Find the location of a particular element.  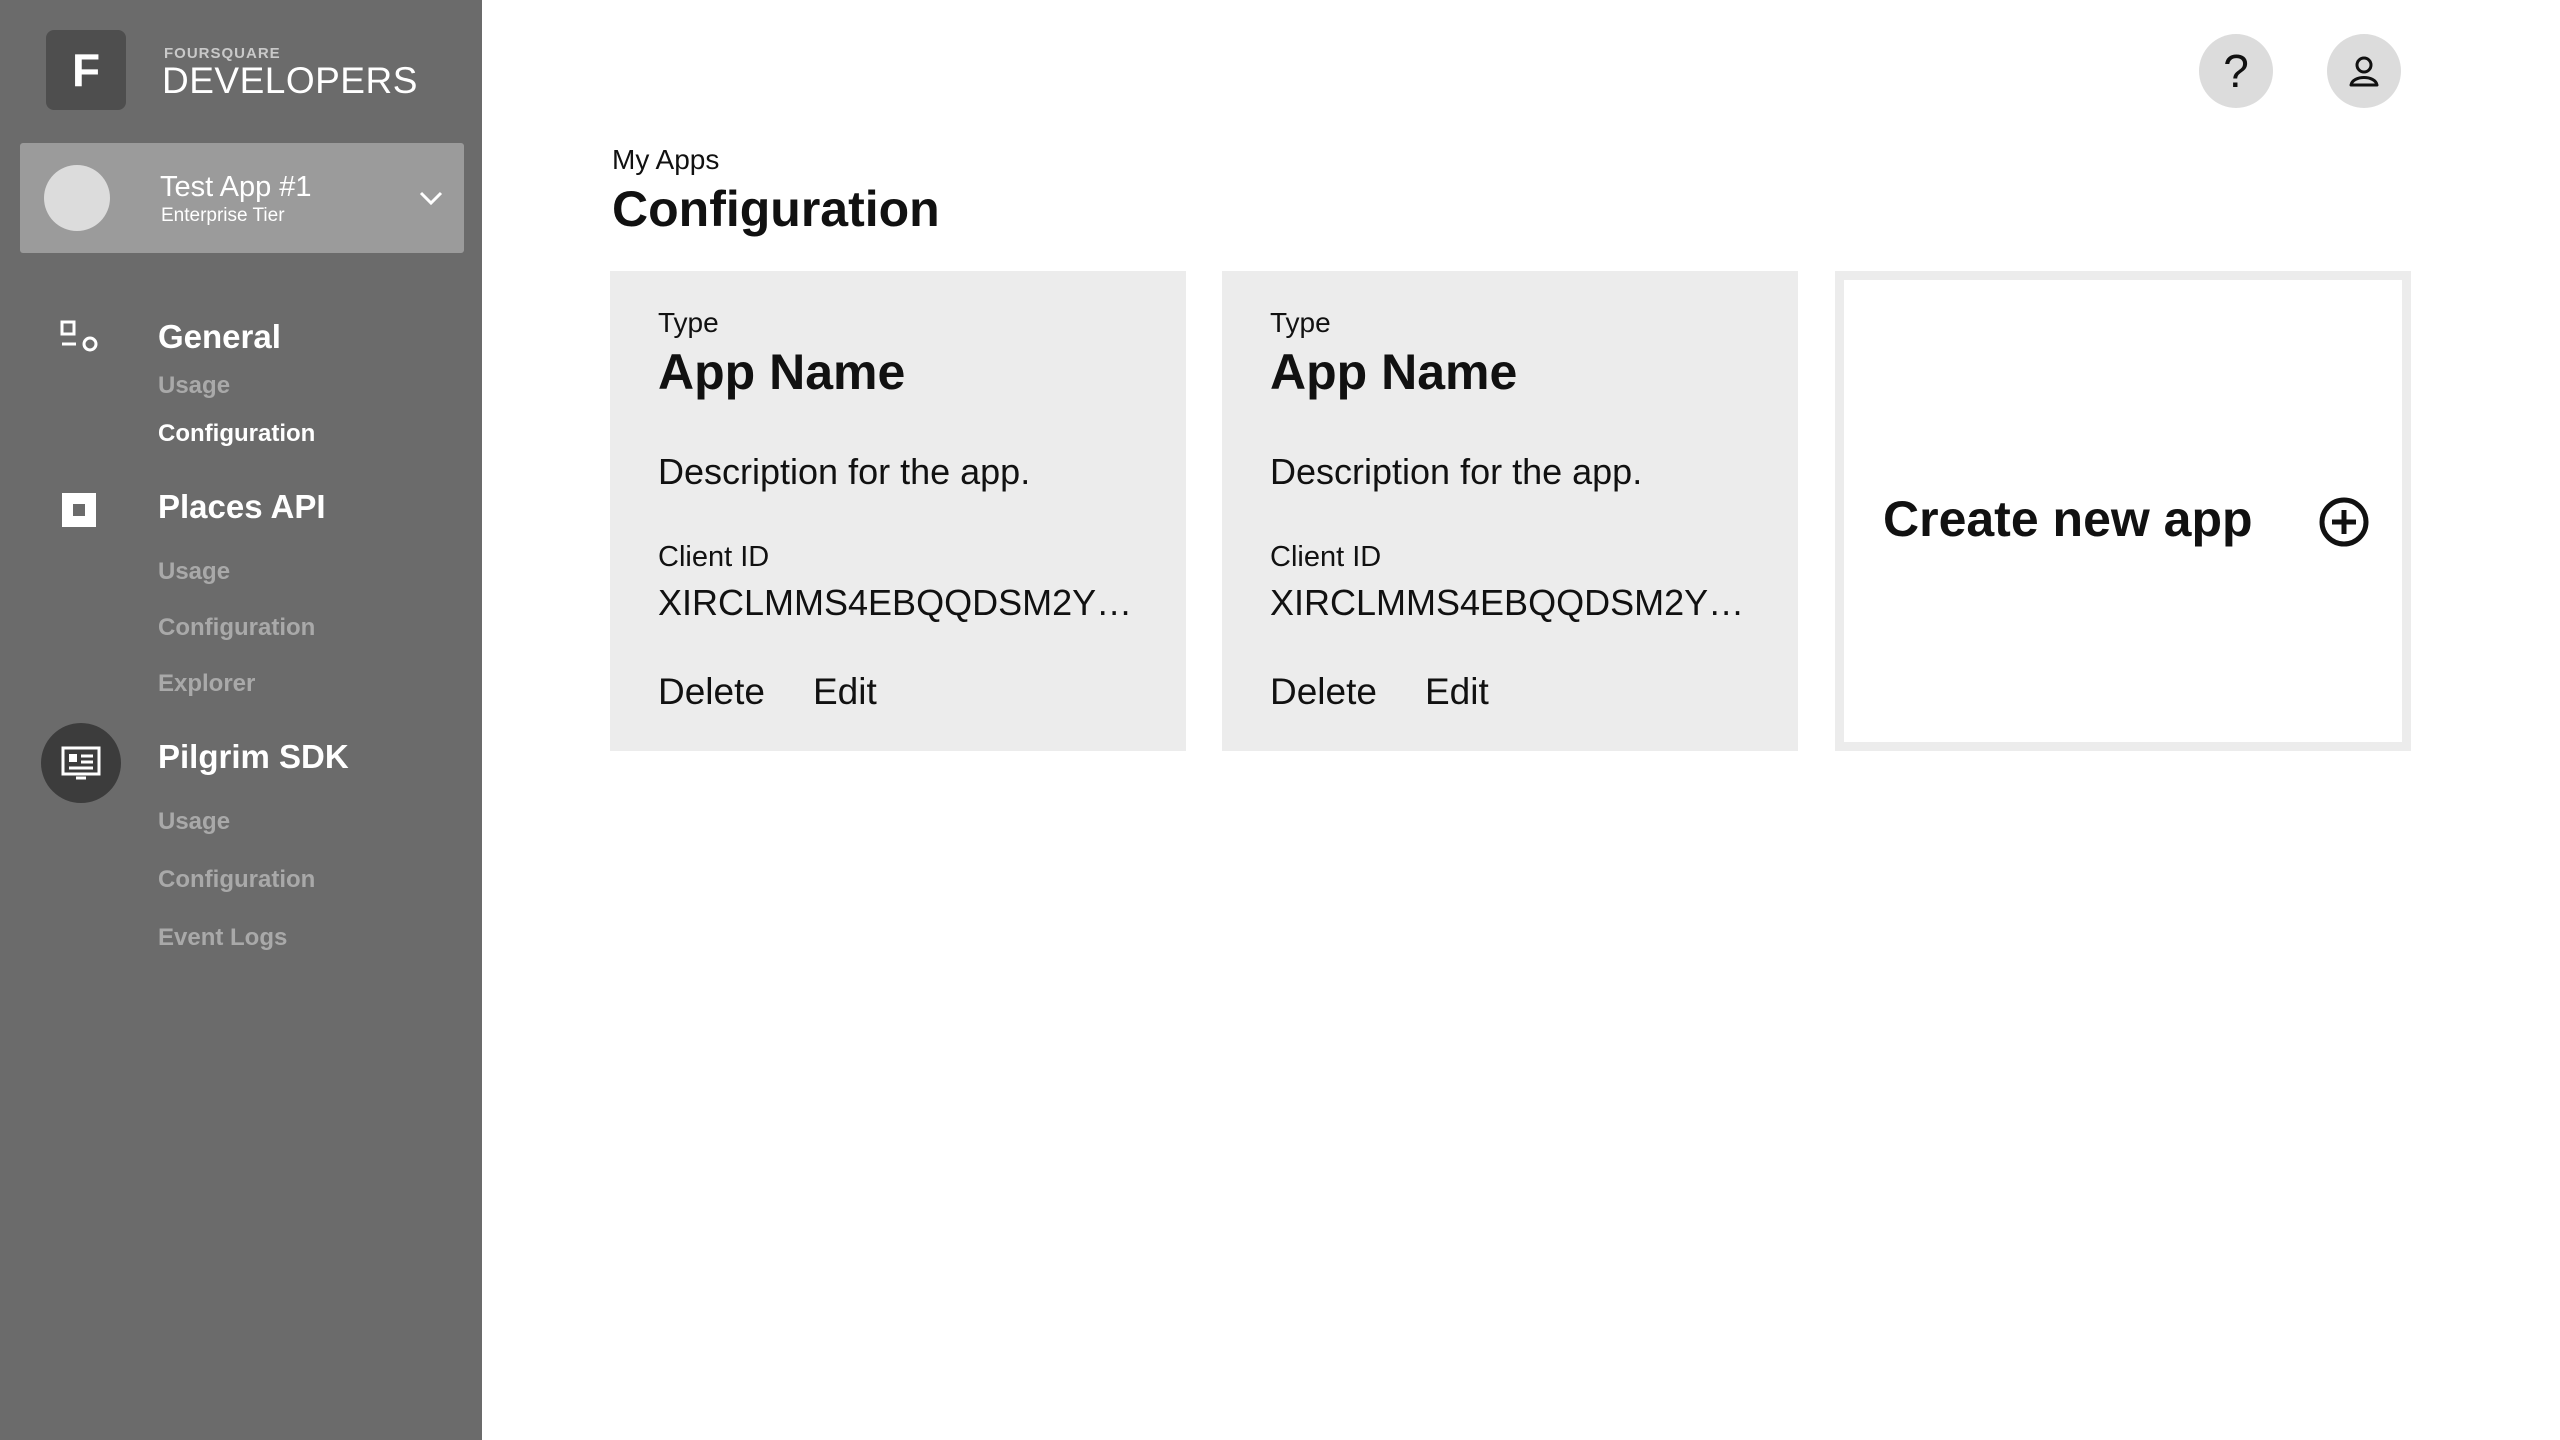

nav-places-configuration: Configuration is located at coordinates (236, 628).